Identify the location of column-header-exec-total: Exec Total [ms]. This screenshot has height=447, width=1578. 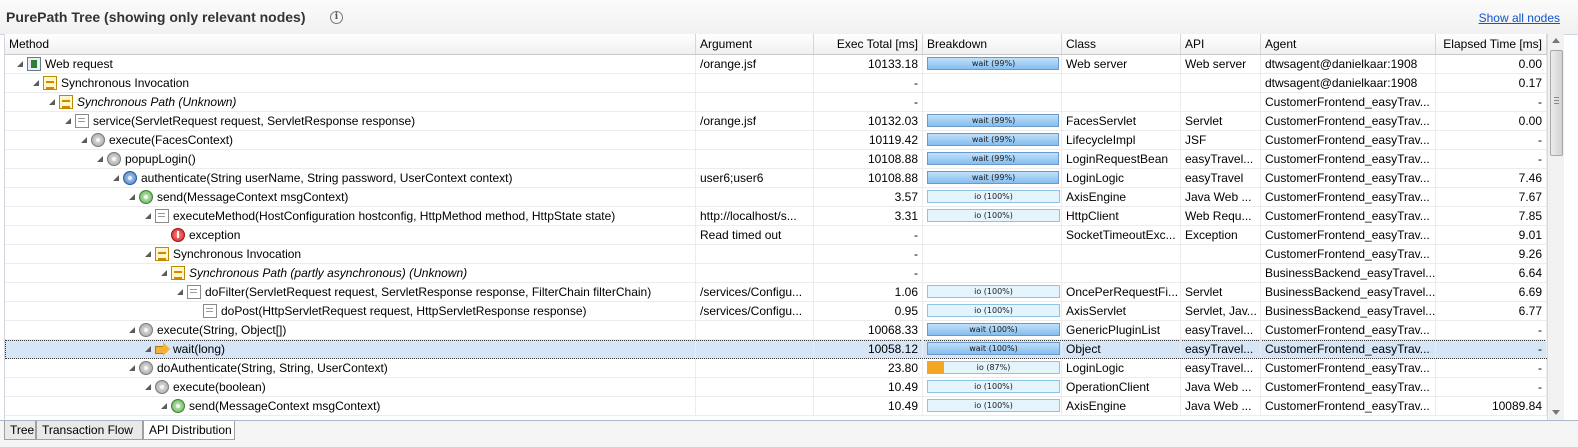
(868, 44).